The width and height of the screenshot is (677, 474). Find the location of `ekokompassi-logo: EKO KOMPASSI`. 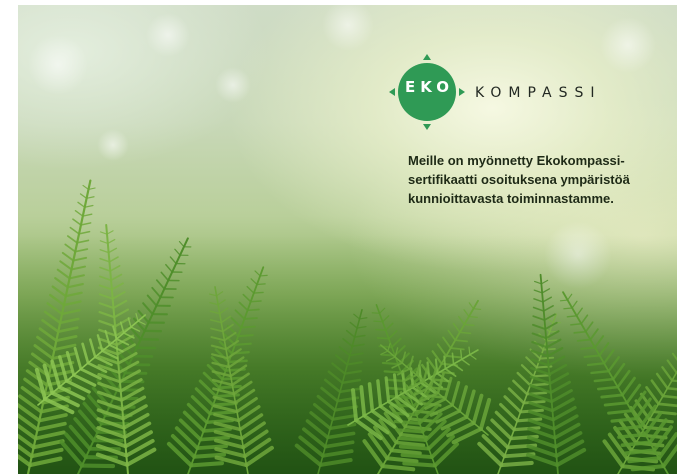

ekokompassi-logo: EKO KOMPASSI is located at coordinates (519, 94).